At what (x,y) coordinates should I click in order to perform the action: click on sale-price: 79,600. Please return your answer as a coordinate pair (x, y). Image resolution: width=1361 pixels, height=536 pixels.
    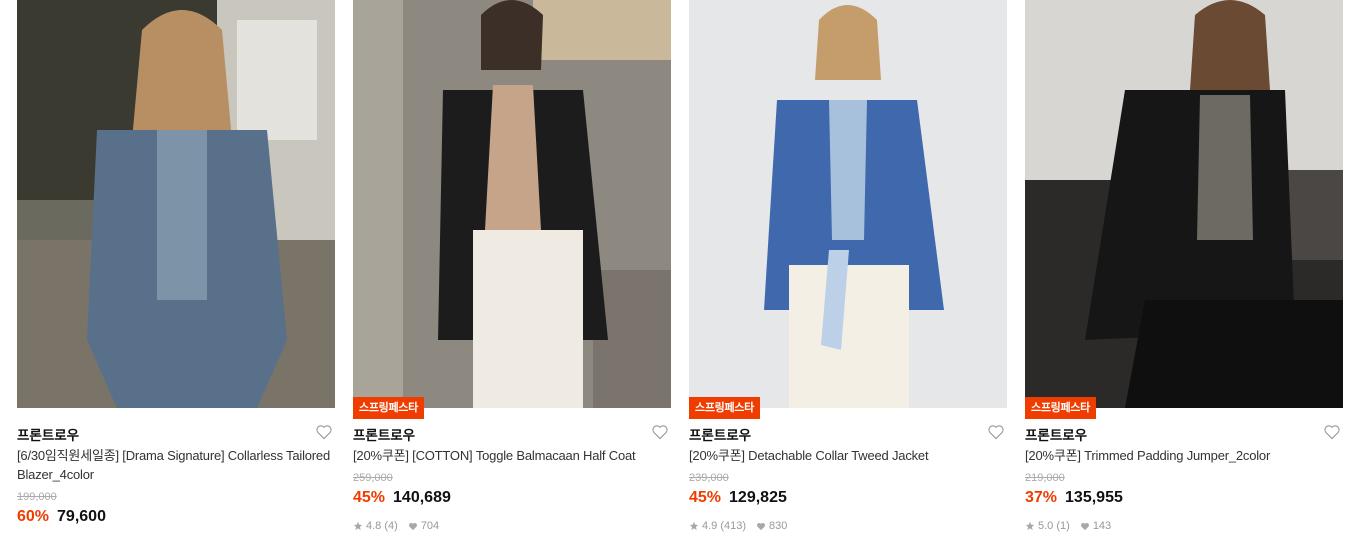
    Looking at the image, I should click on (81, 516).